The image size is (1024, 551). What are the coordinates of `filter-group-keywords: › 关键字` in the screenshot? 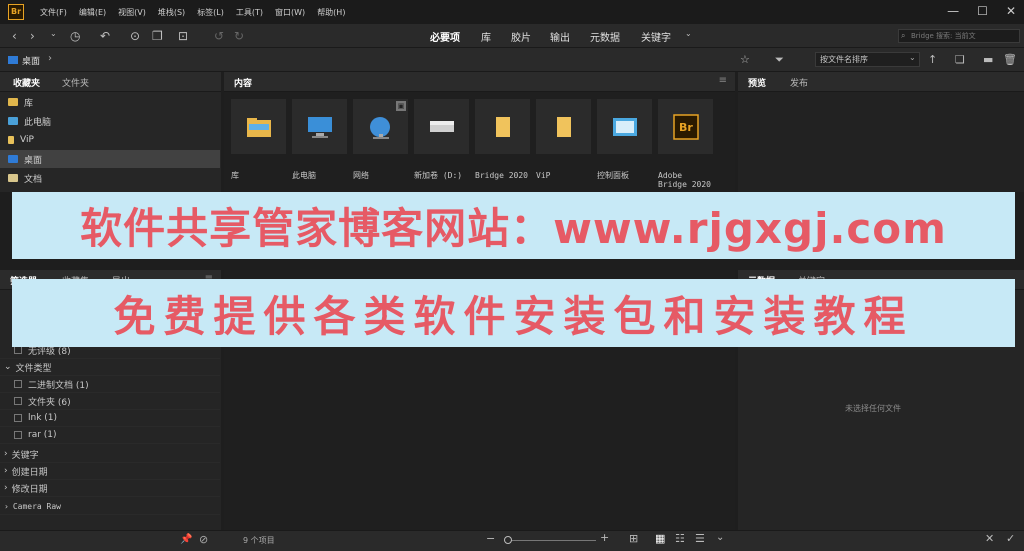 It's located at (110, 454).